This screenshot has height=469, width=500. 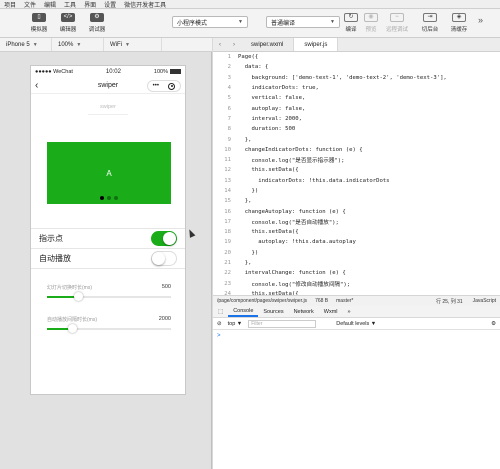 What do you see at coordinates (371, 24) in the screenshot?
I see `preview-button: ◉ 预览` at bounding box center [371, 24].